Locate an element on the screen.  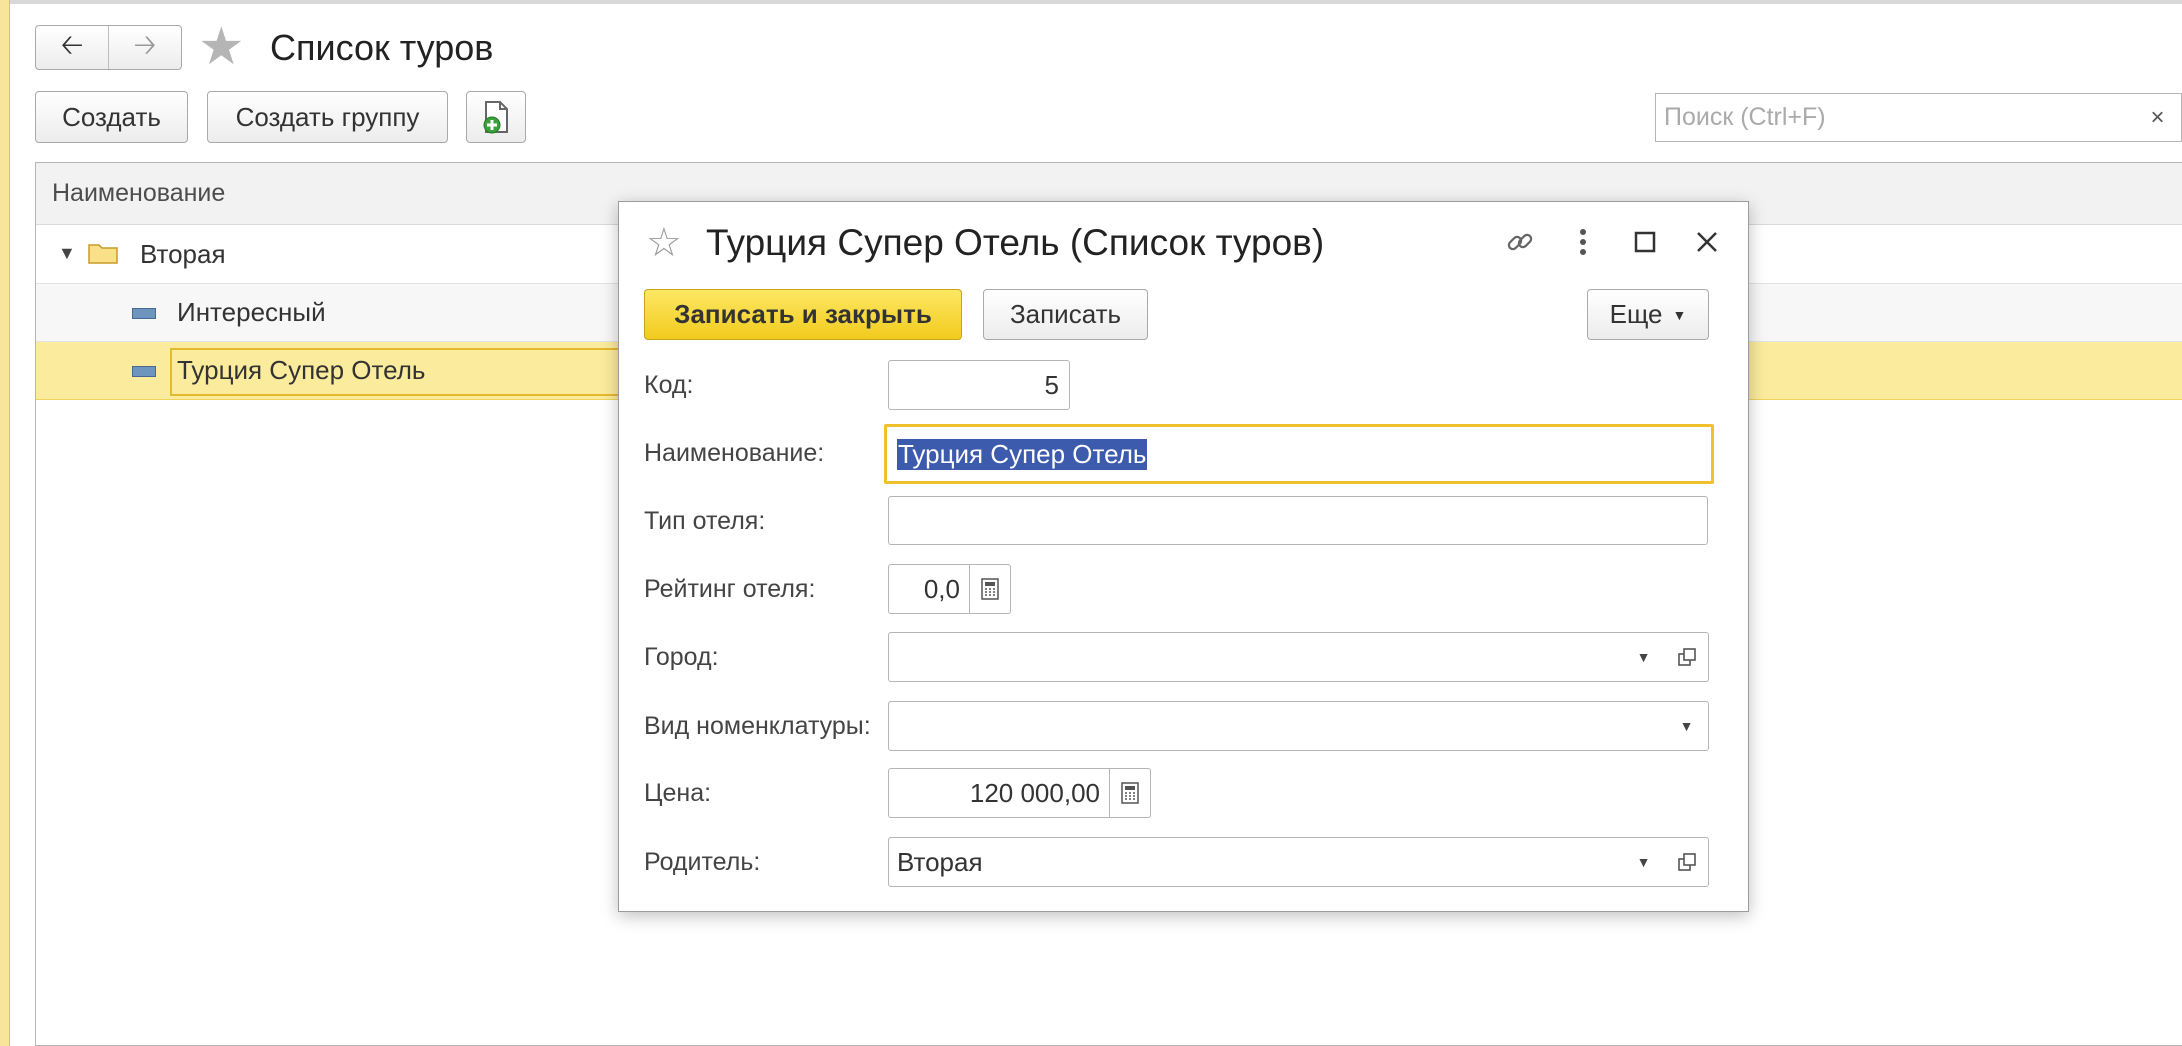
search-input: Поиск (Ctrl+F) is located at coordinates (1895, 117).